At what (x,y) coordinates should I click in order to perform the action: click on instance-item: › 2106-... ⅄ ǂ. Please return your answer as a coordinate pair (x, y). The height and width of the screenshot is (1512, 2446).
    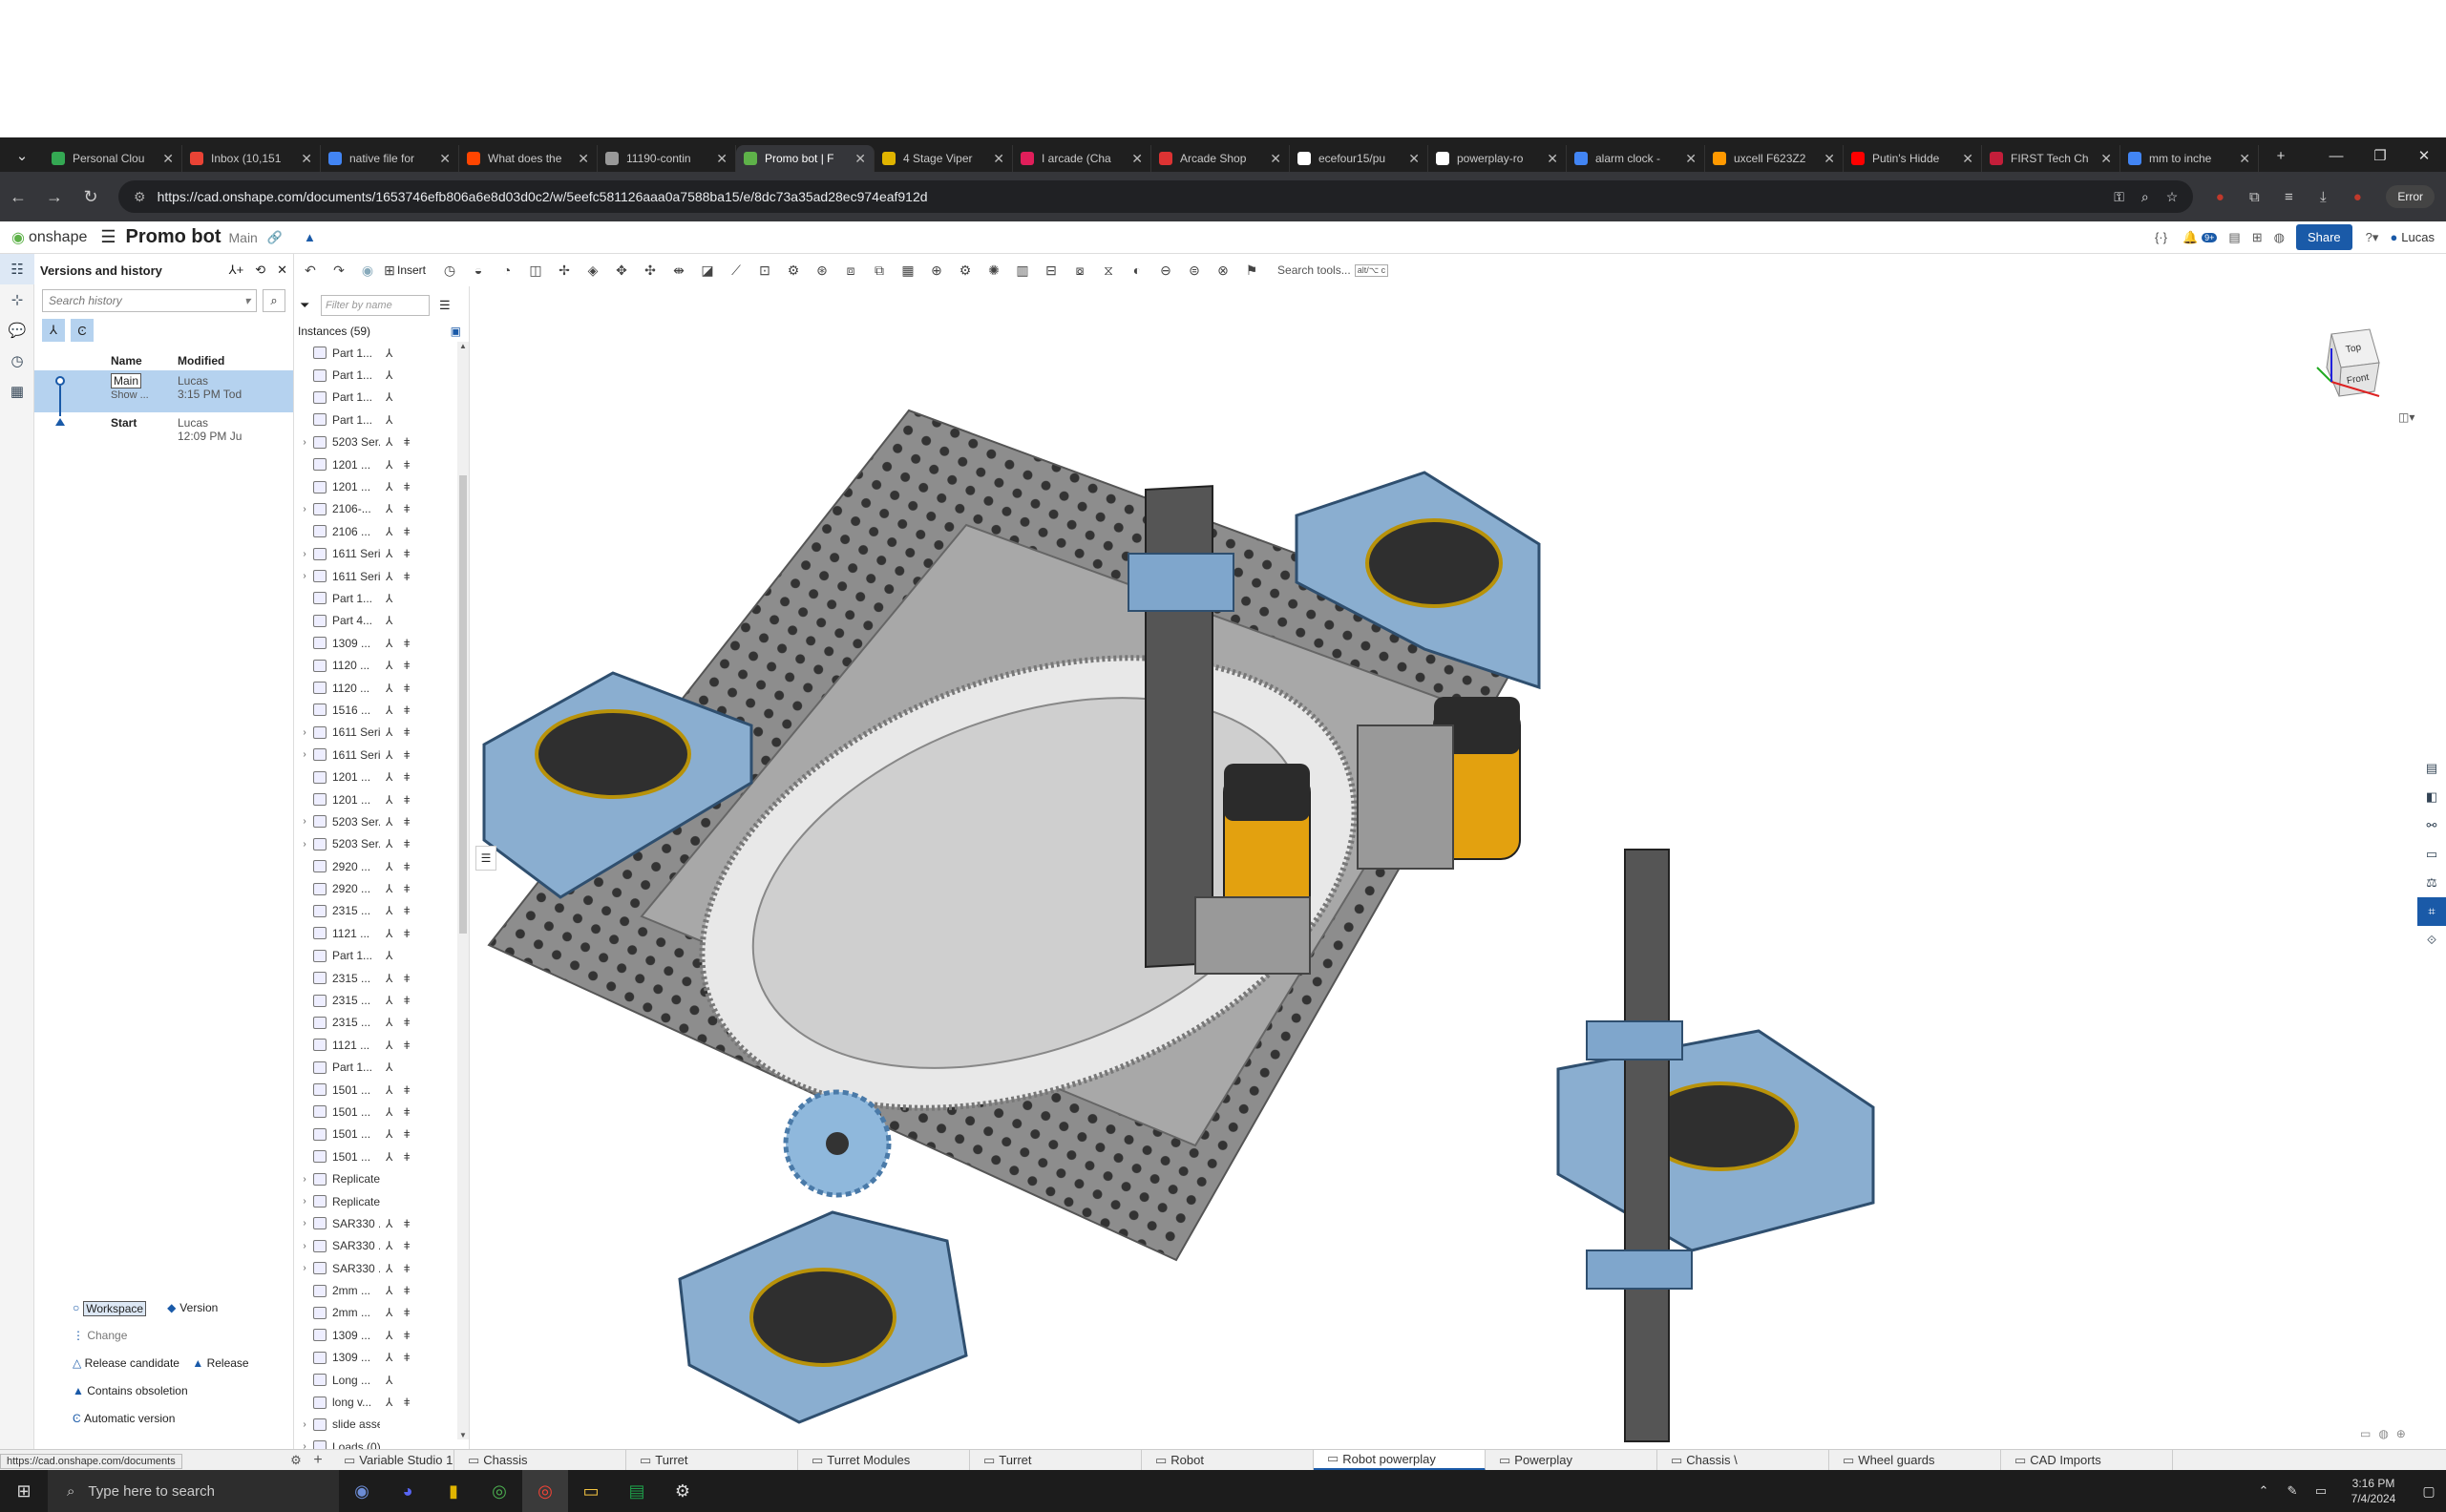
    Looking at the image, I should click on (377, 509).